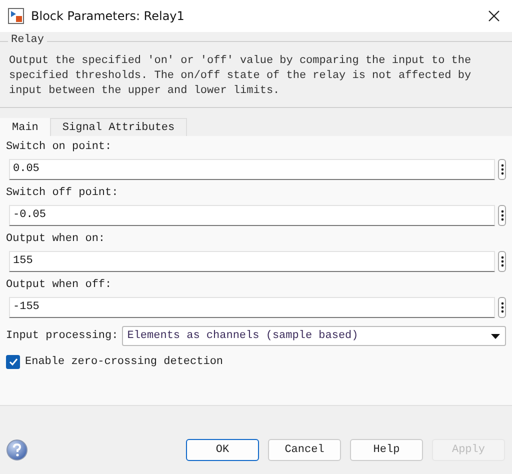 This screenshot has width=512, height=474. Describe the element at coordinates (16, 16) in the screenshot. I see `block-icon` at that location.